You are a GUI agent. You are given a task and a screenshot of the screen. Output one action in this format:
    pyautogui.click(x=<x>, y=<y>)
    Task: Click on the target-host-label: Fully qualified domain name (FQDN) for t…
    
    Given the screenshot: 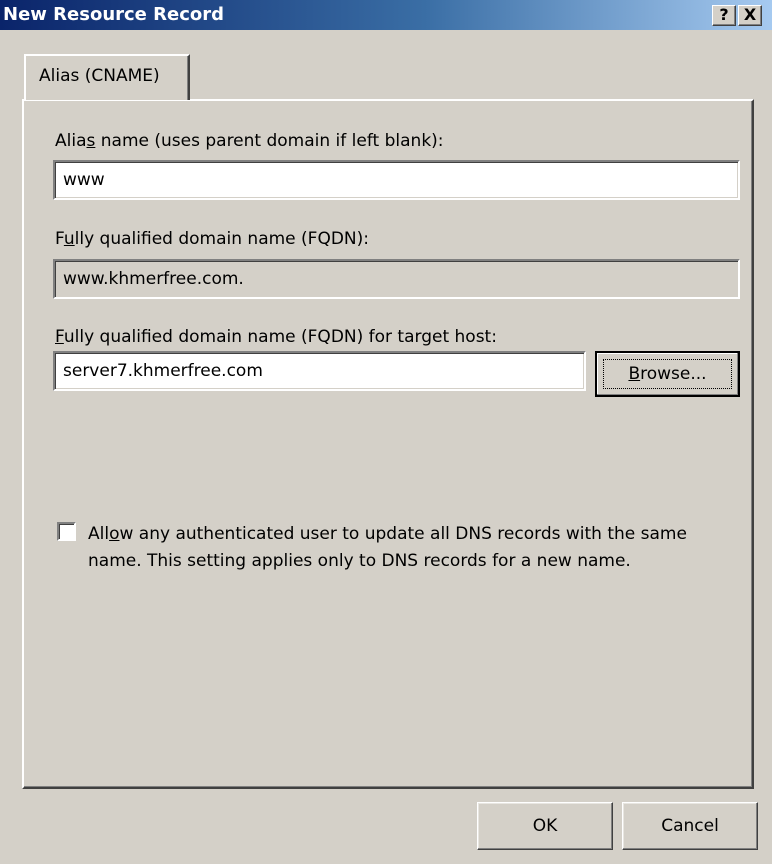 What is the action you would take?
    pyautogui.click(x=276, y=337)
    